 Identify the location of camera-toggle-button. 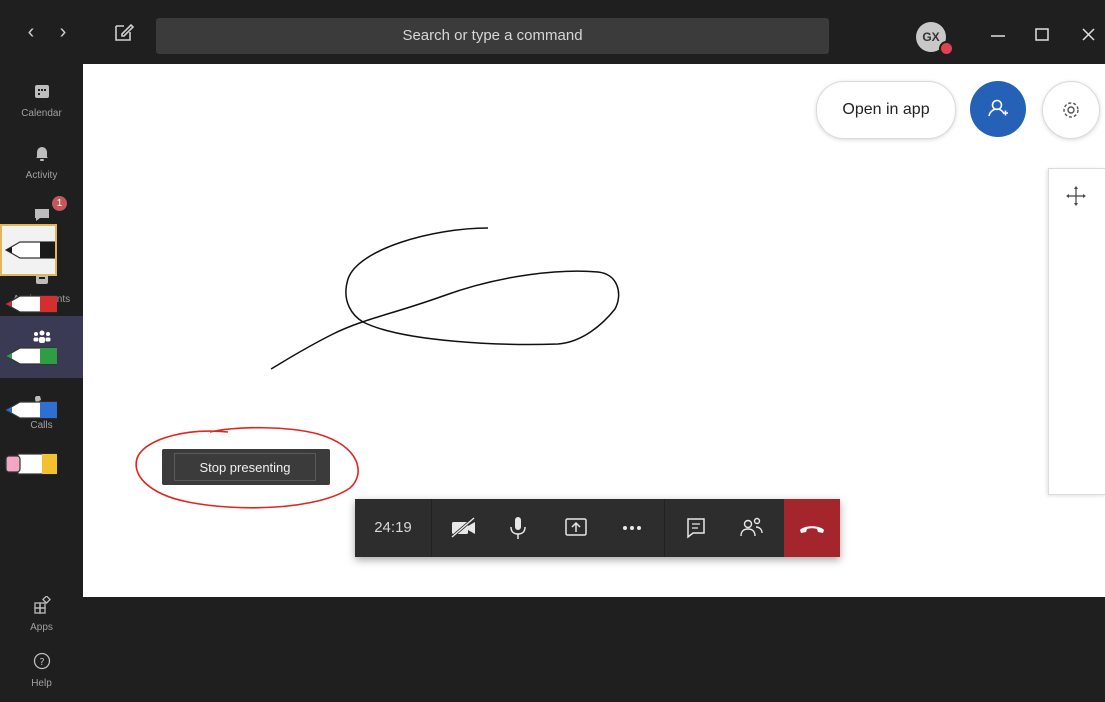
(464, 528).